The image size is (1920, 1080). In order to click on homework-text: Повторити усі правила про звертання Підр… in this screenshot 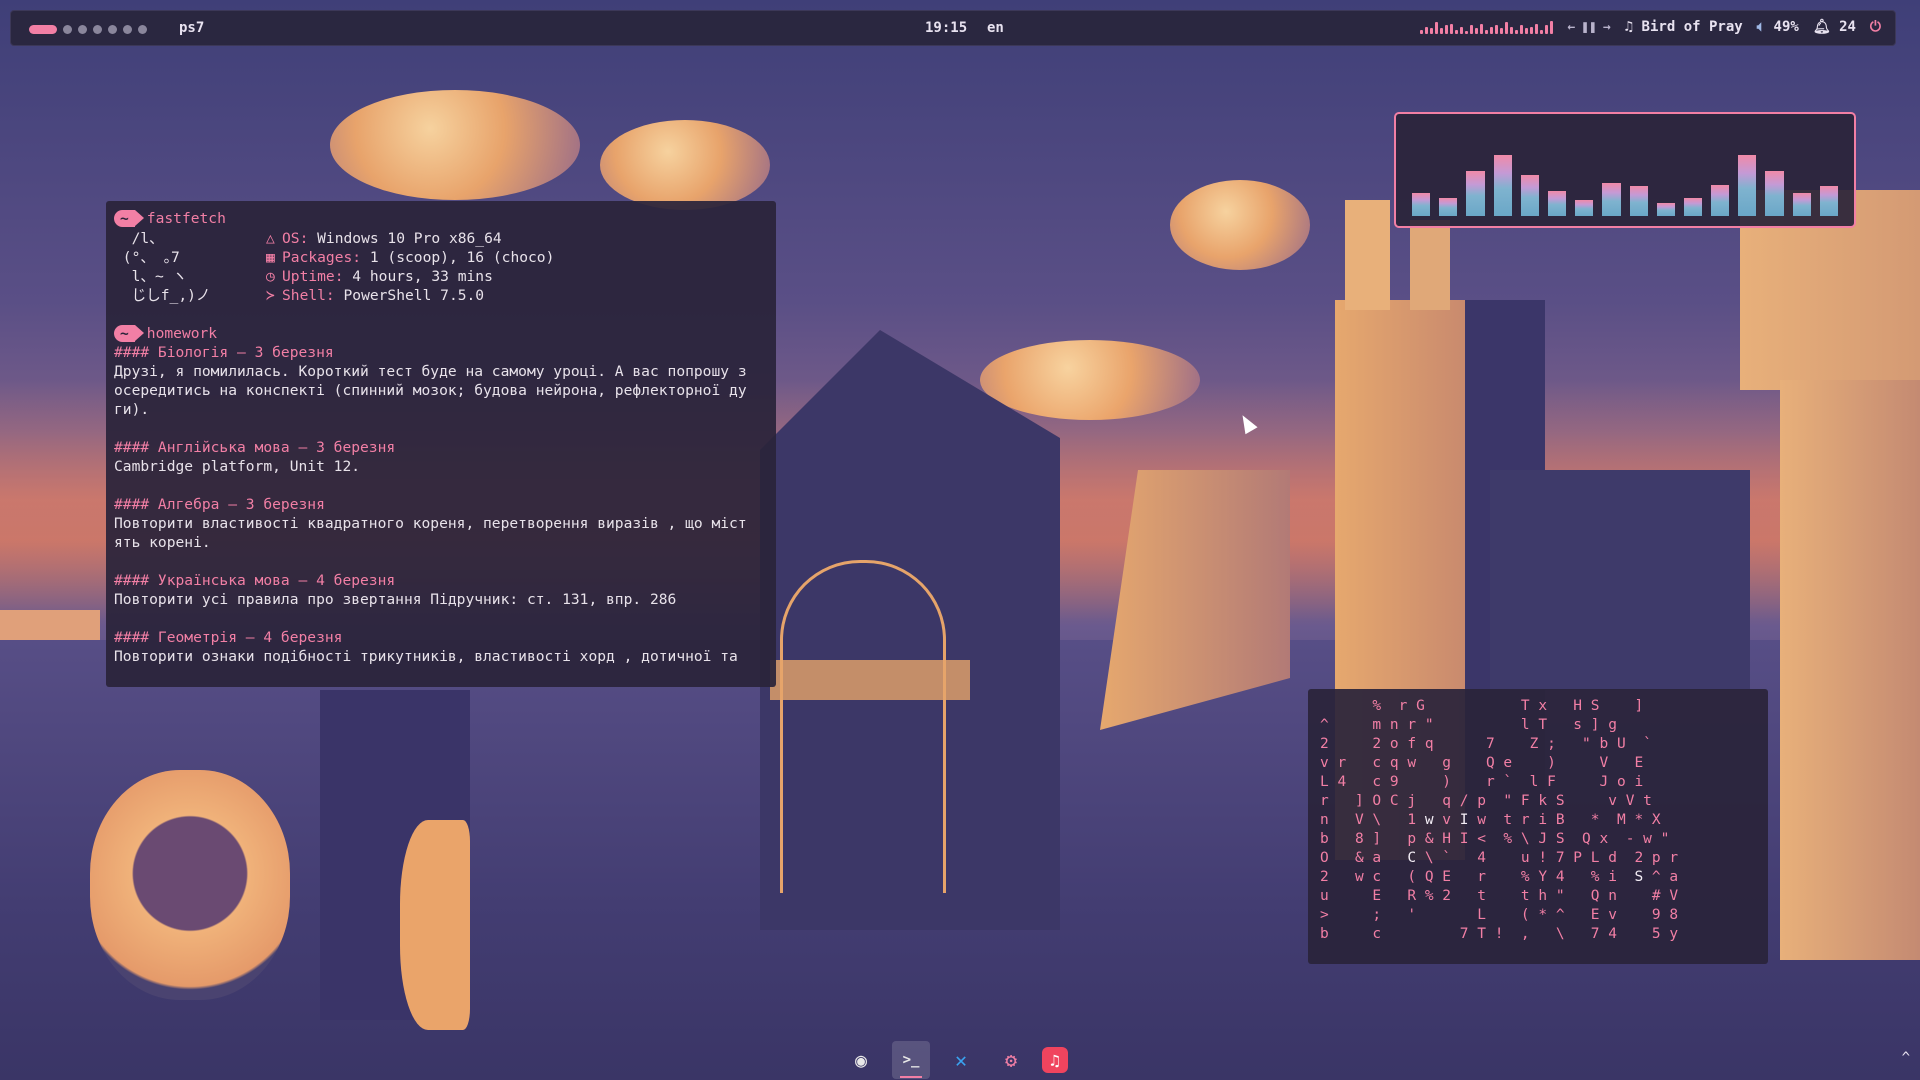, I will do `click(441, 599)`.